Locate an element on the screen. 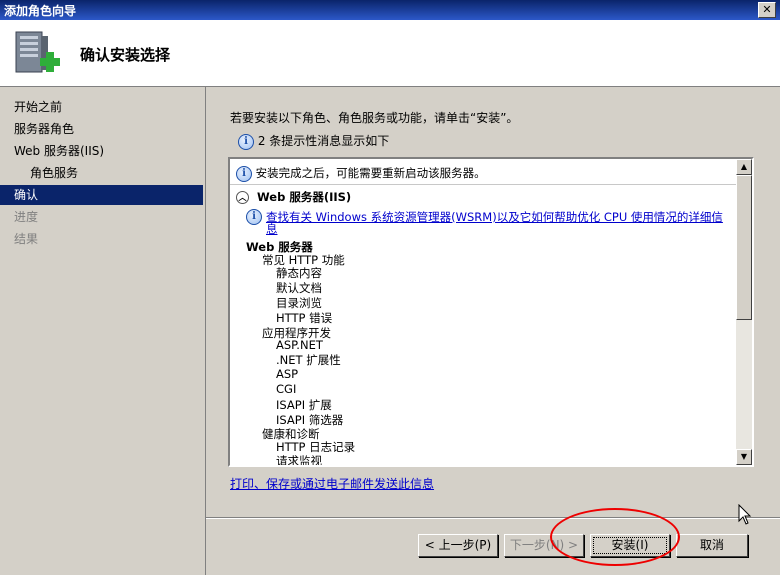  cancel-button: 取消 is located at coordinates (712, 545).